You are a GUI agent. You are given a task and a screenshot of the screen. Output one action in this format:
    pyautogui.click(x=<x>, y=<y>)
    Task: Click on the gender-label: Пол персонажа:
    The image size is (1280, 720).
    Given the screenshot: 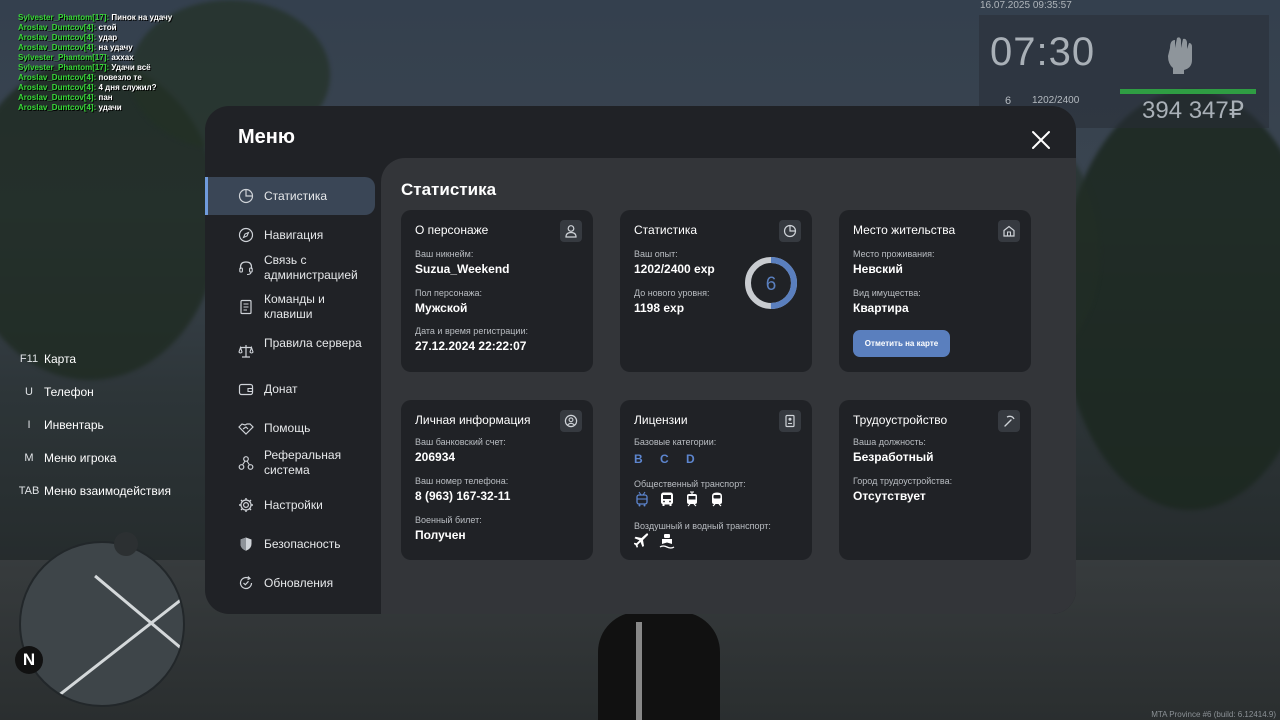 What is the action you would take?
    pyautogui.click(x=449, y=293)
    